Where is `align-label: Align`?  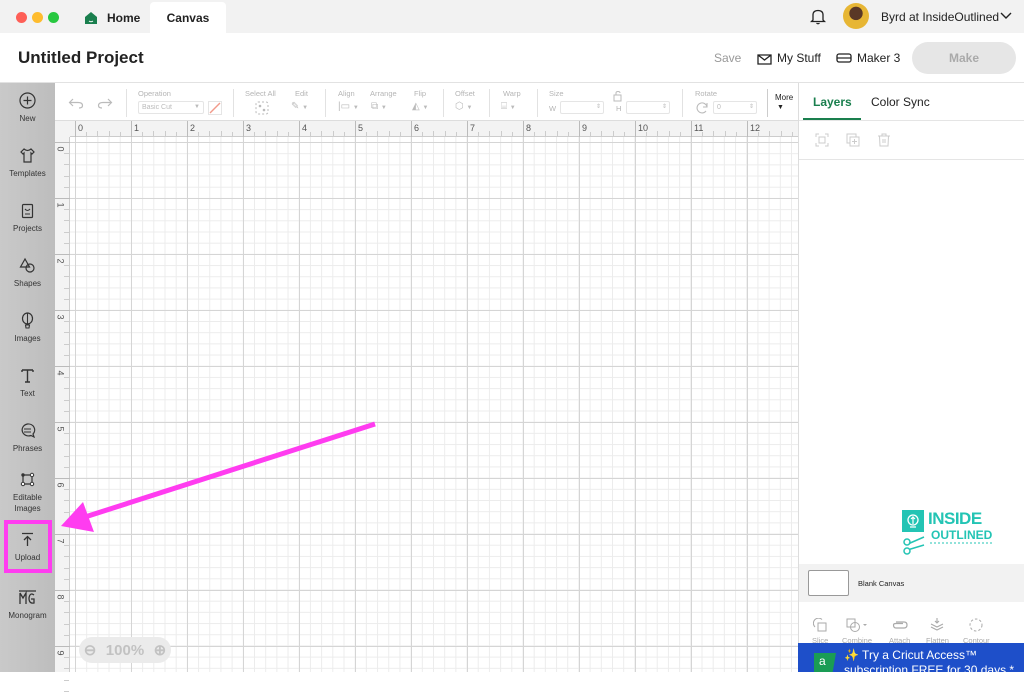
align-label: Align is located at coordinates (346, 93).